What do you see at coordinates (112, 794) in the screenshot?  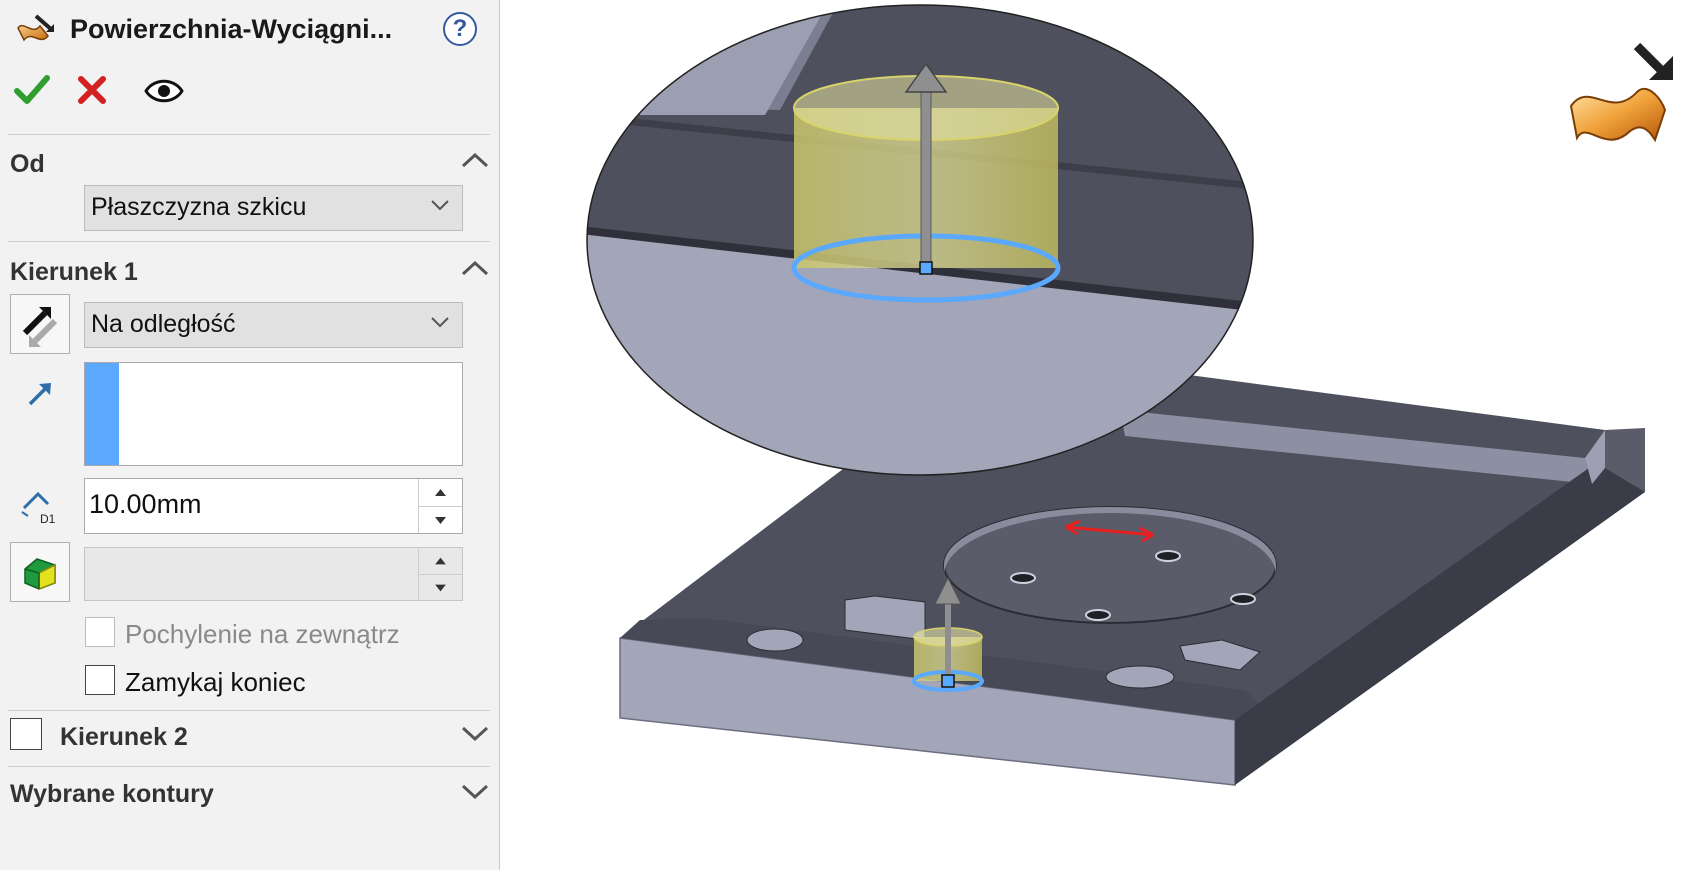 I see `section-selected-contours-title: Wybrane kontury` at bounding box center [112, 794].